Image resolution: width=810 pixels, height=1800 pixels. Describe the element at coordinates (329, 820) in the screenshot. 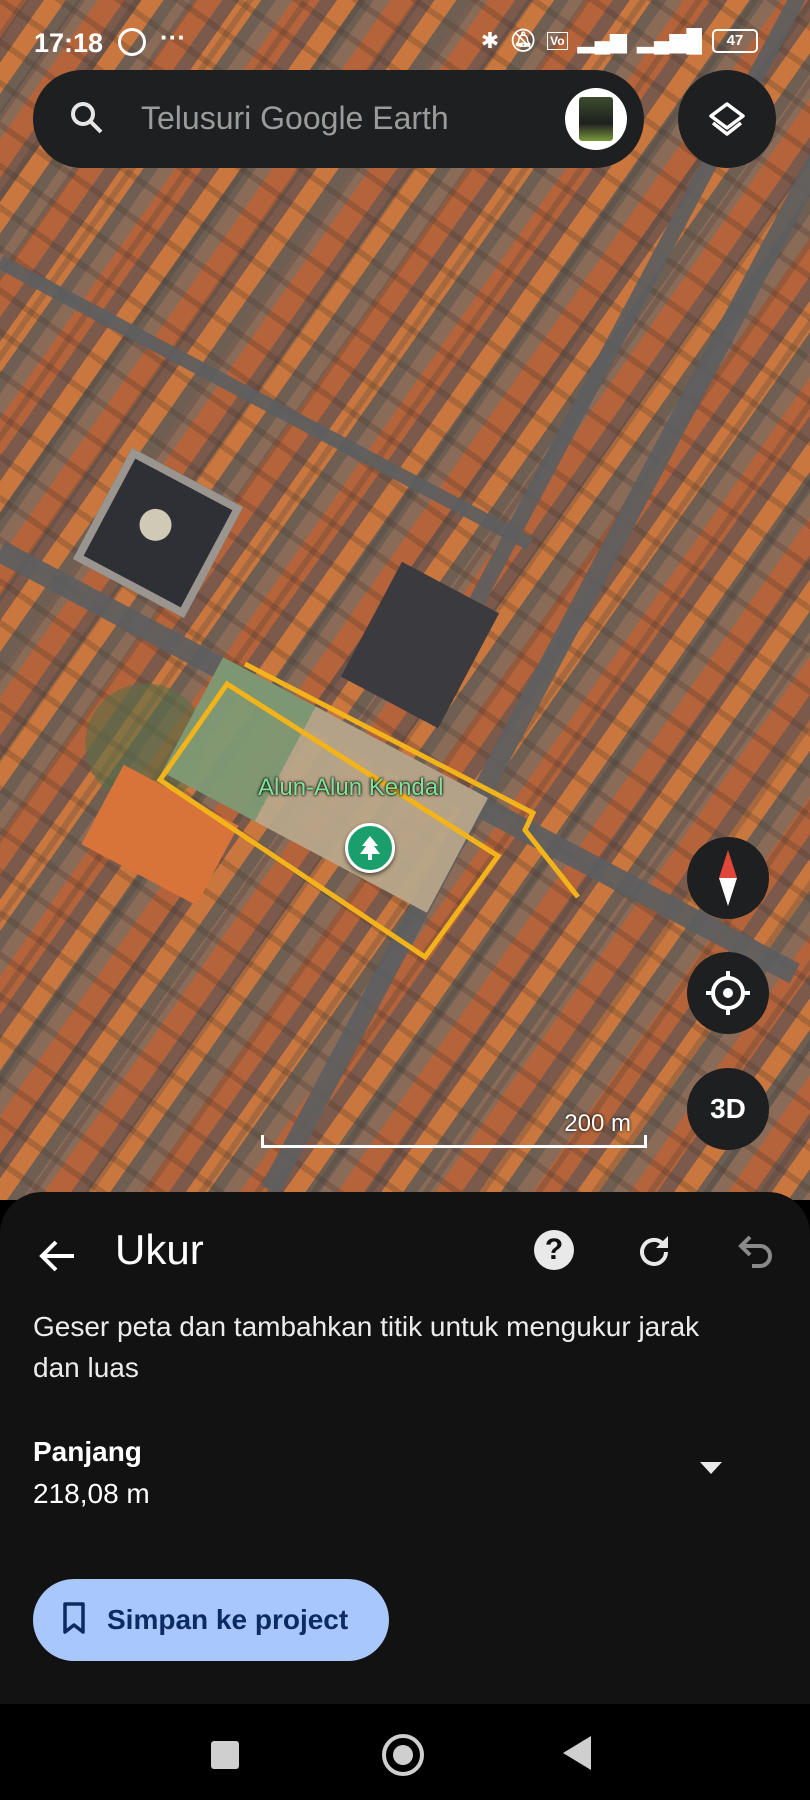

I see `measure-area` at that location.